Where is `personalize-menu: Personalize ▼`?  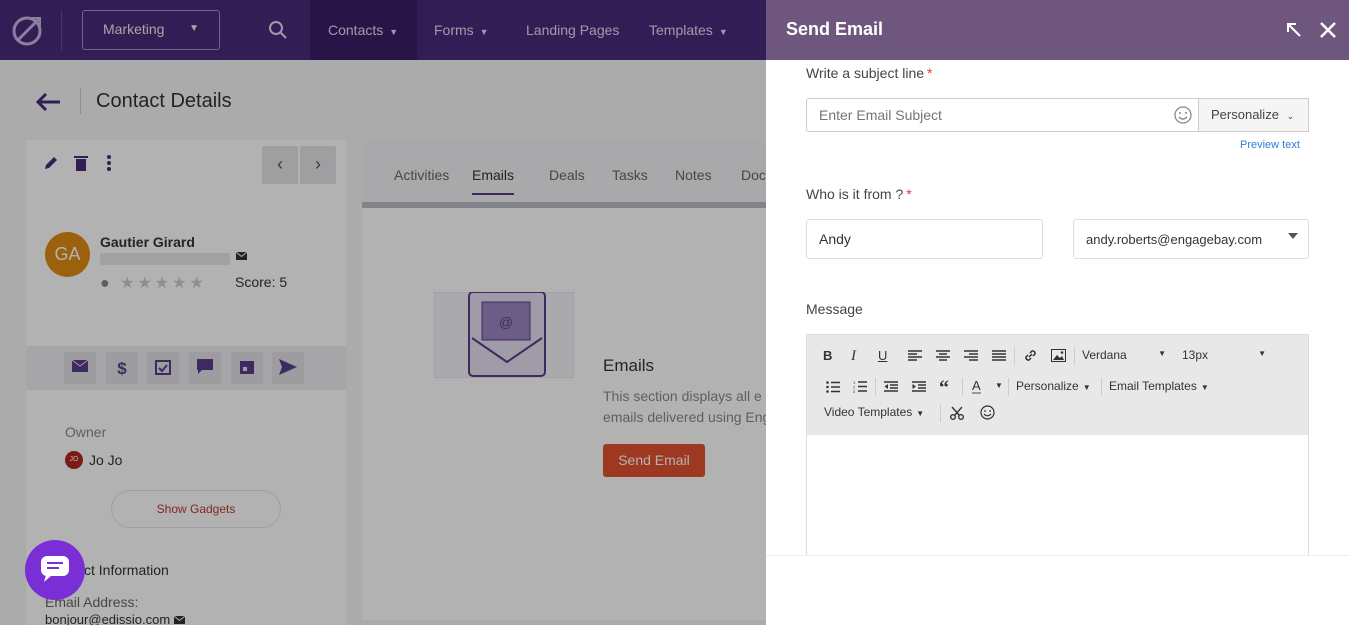
personalize-menu: Personalize ▼ is located at coordinates (1053, 386).